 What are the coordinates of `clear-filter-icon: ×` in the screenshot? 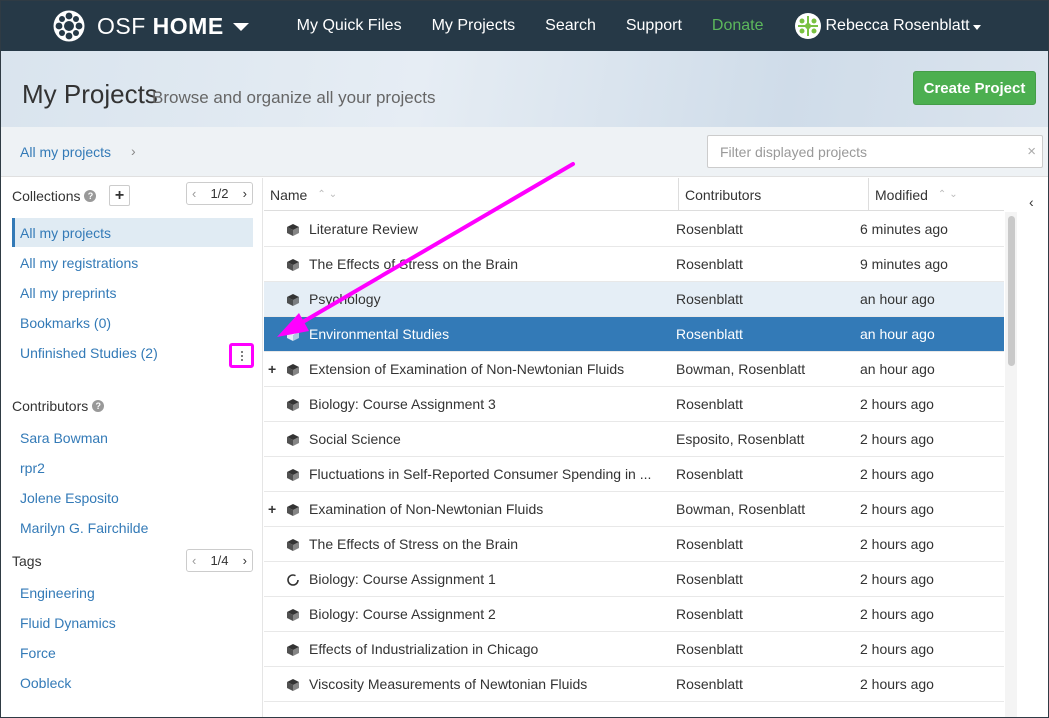 It's located at (1031, 151).